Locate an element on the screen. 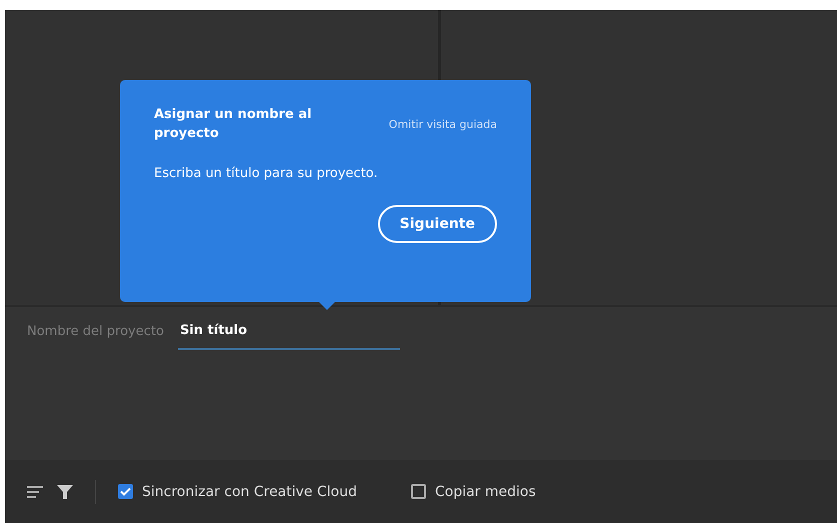 The height and width of the screenshot is (523, 837). list-icon is located at coordinates (35, 491).